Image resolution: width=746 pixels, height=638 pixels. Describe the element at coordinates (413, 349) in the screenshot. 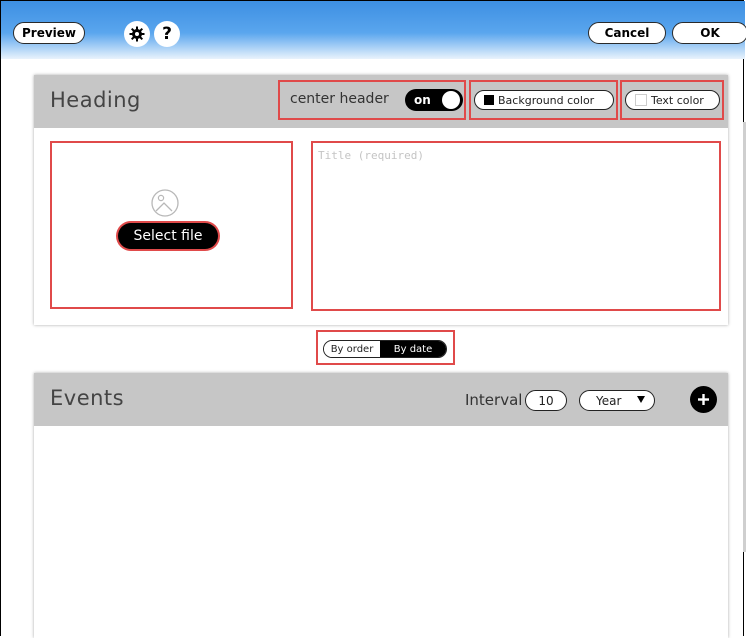

I see `sort-by-date: By date` at that location.